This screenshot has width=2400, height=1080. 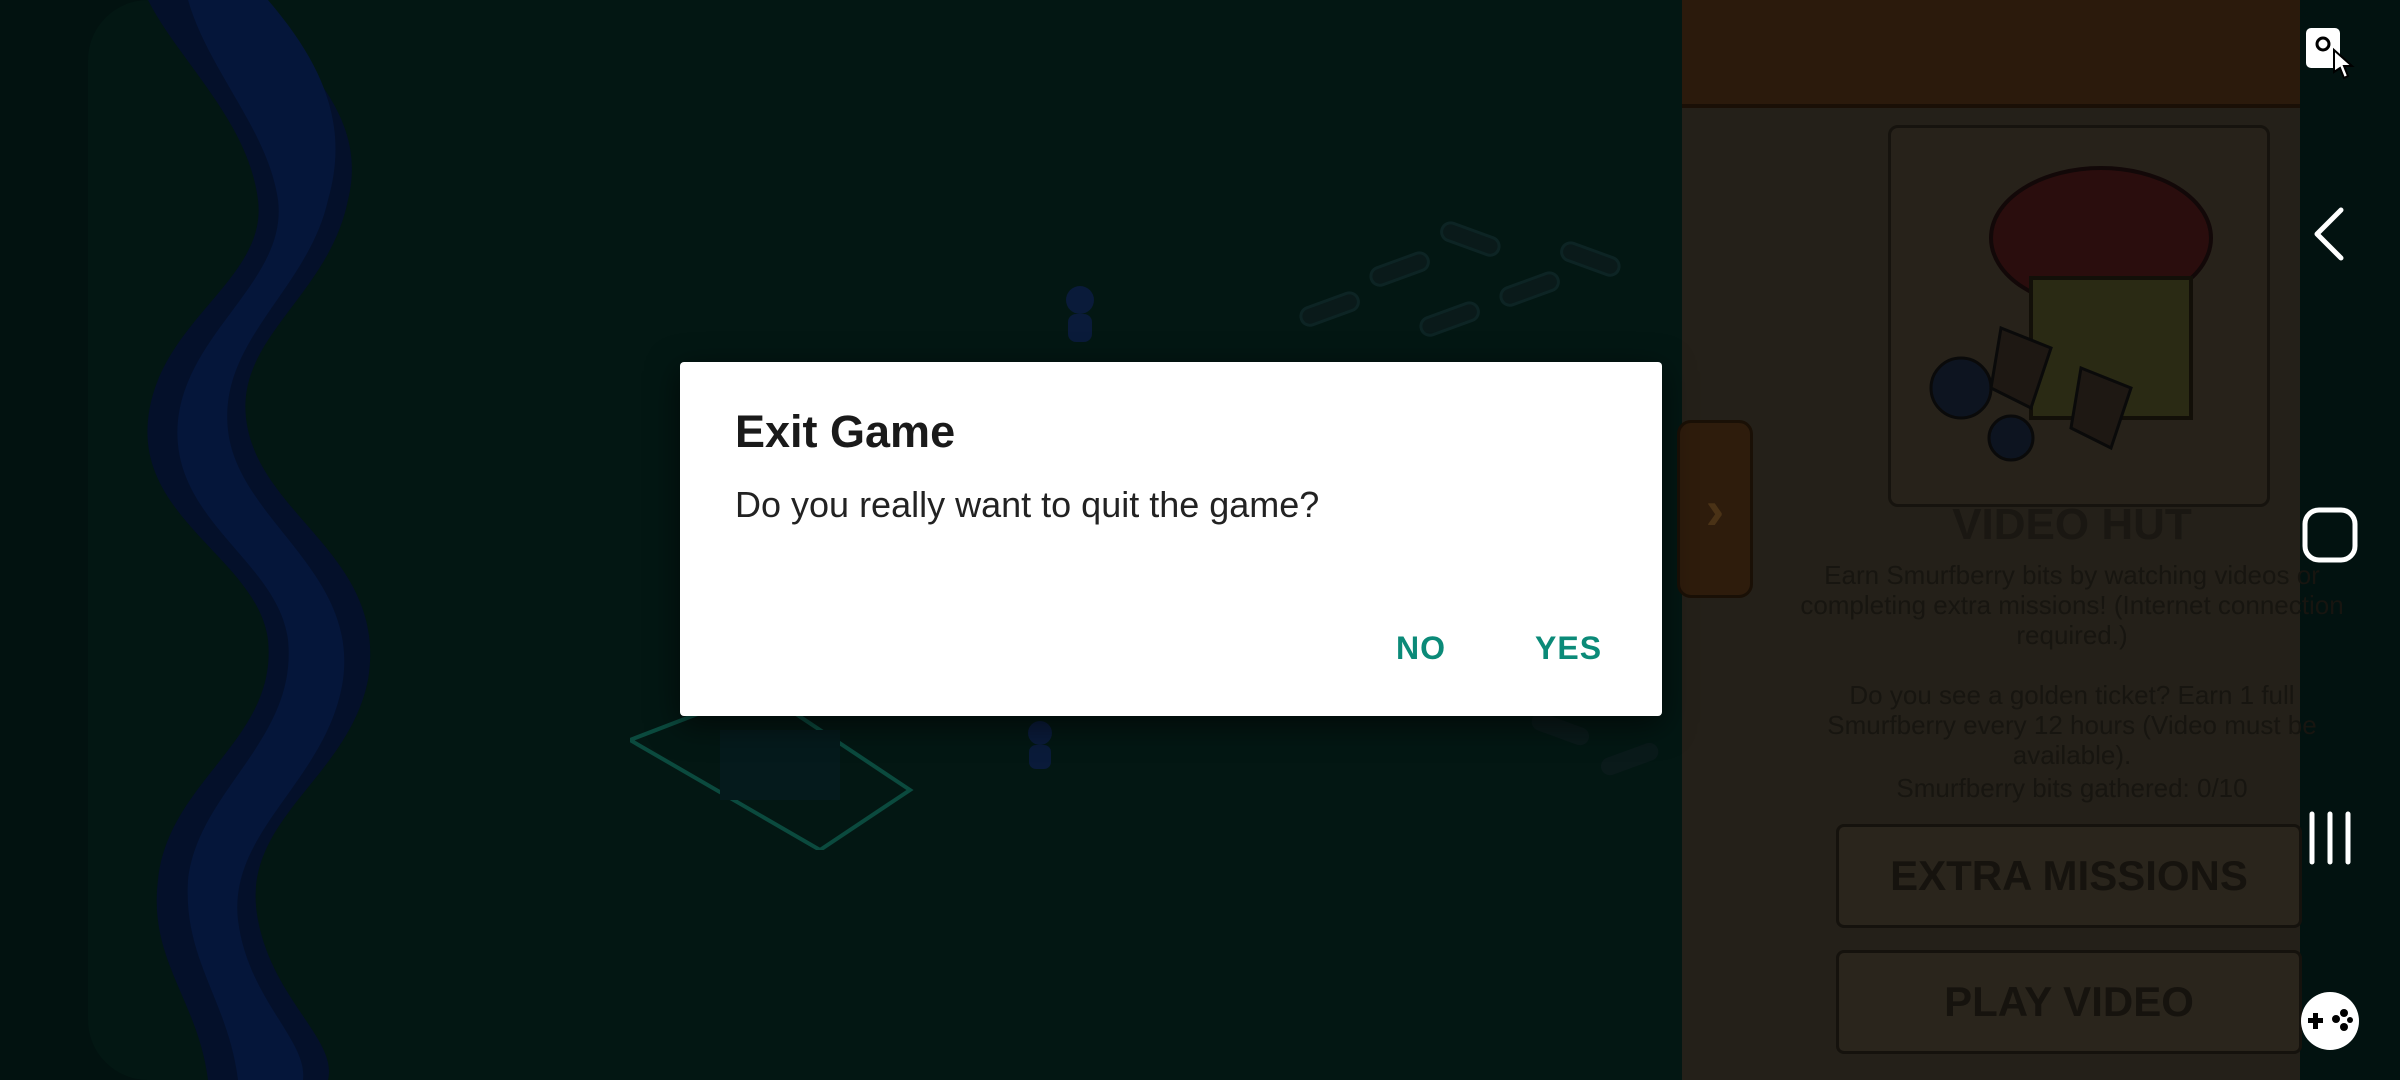 I want to click on no-button: NO, so click(x=1421, y=648).